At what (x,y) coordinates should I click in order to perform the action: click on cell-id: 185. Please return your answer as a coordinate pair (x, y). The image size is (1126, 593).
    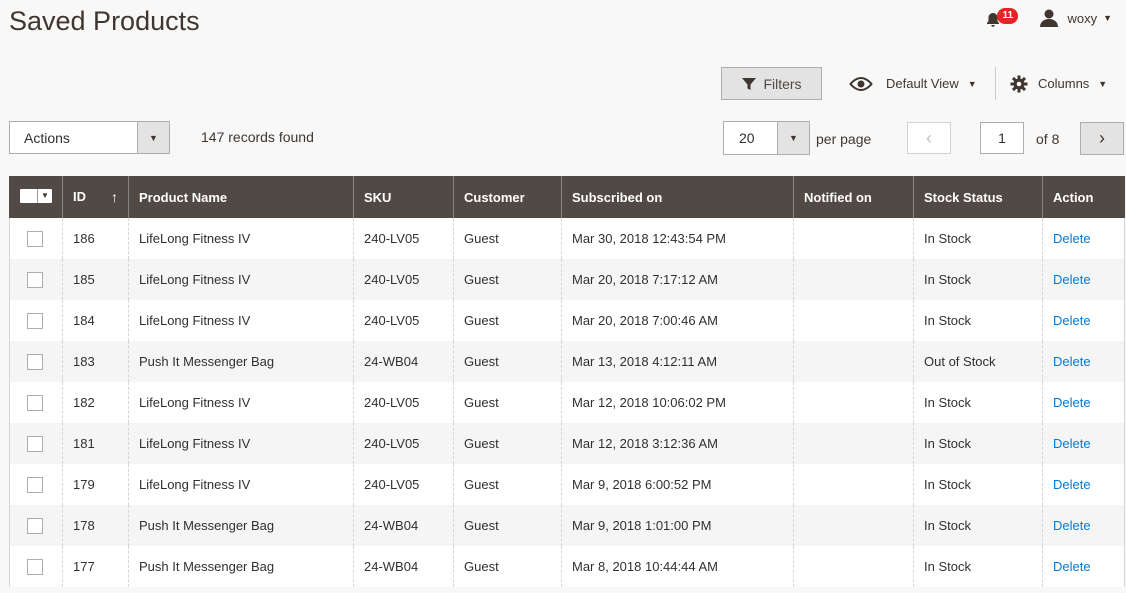
    Looking at the image, I should click on (95, 279).